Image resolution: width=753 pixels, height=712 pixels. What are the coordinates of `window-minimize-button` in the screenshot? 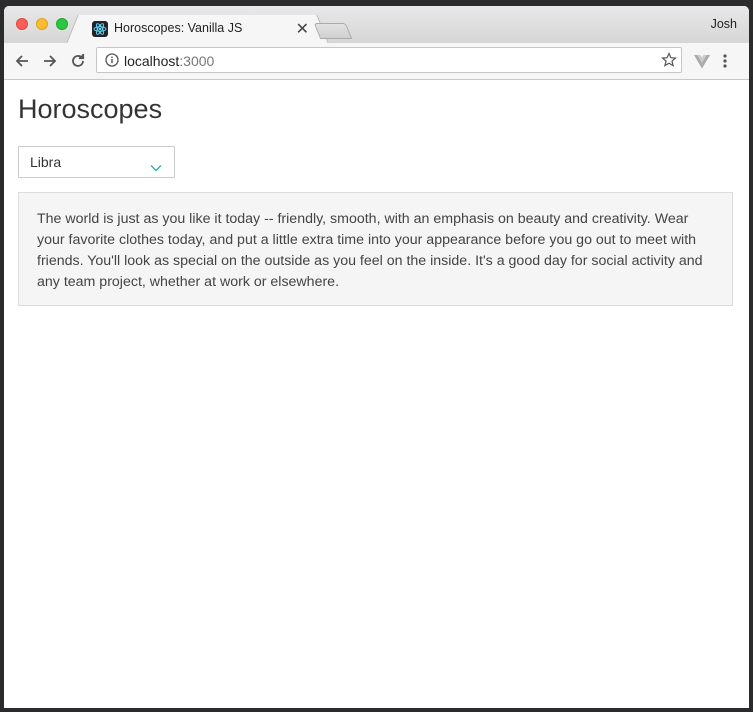 It's located at (42, 24).